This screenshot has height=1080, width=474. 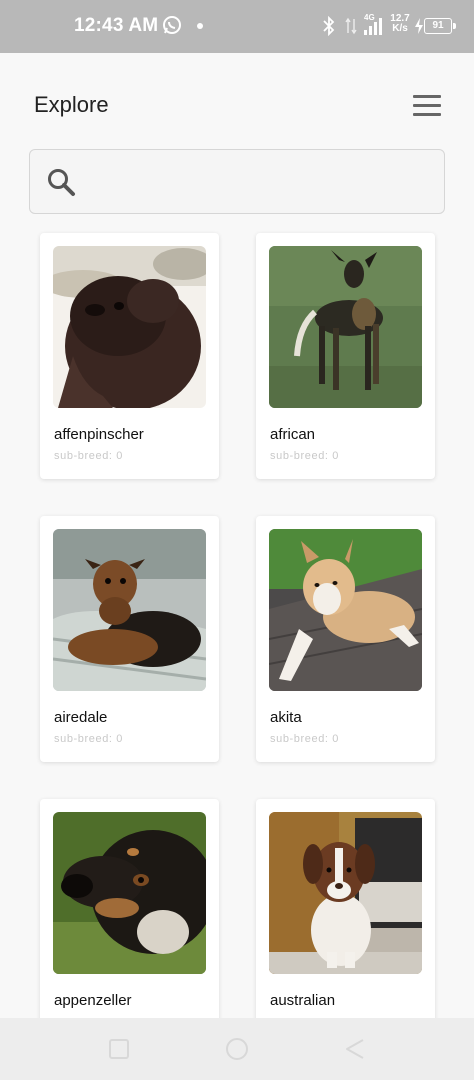 What do you see at coordinates (81, 717) in the screenshot?
I see `breed-name: airedale` at bounding box center [81, 717].